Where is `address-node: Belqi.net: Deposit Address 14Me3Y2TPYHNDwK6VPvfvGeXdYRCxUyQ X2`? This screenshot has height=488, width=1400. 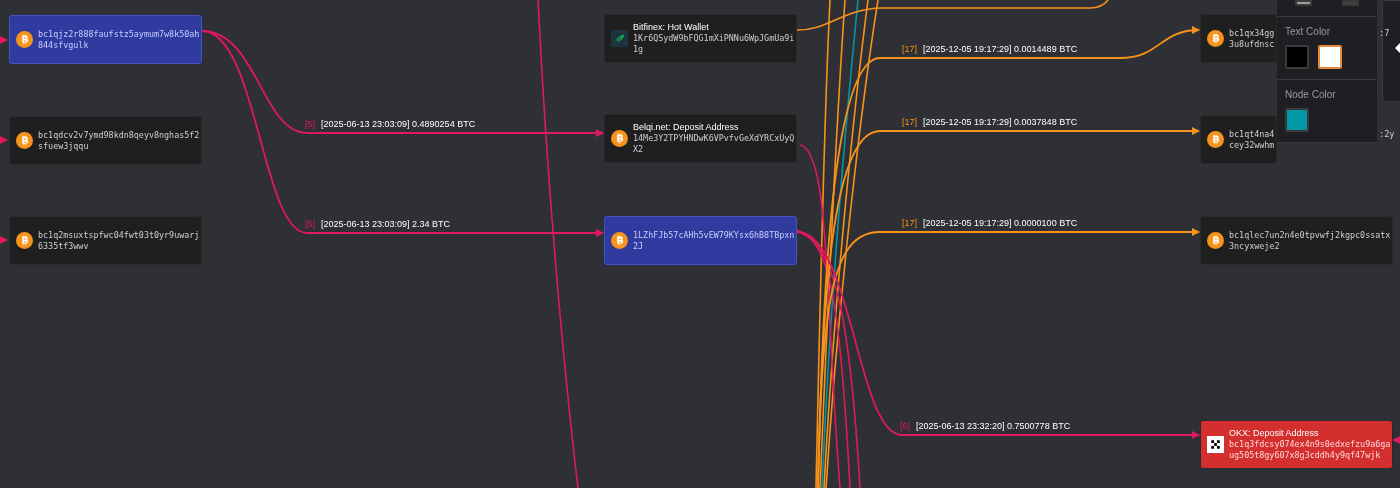
address-node: Belqi.net: Deposit Address 14Me3Y2TPYHNDwK6VPvfvGeXdYRCxUyQ X2 is located at coordinates (700, 138).